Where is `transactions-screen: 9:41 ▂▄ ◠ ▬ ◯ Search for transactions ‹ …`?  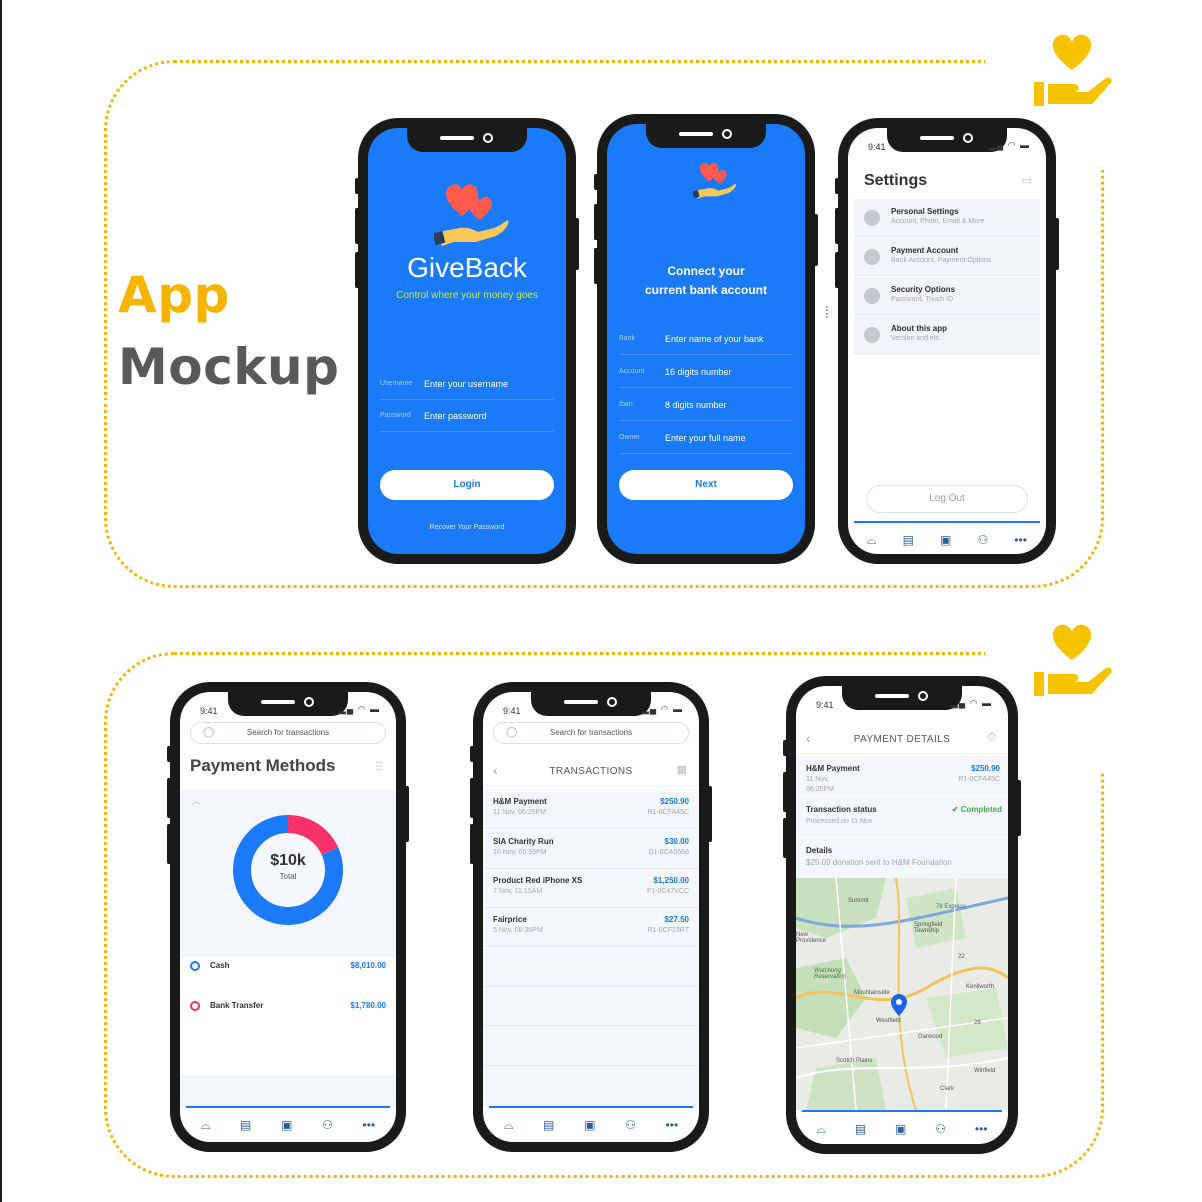
transactions-screen: 9:41 ▂▄ ◠ ▬ ◯ Search for transactions ‹ … is located at coordinates (591, 917).